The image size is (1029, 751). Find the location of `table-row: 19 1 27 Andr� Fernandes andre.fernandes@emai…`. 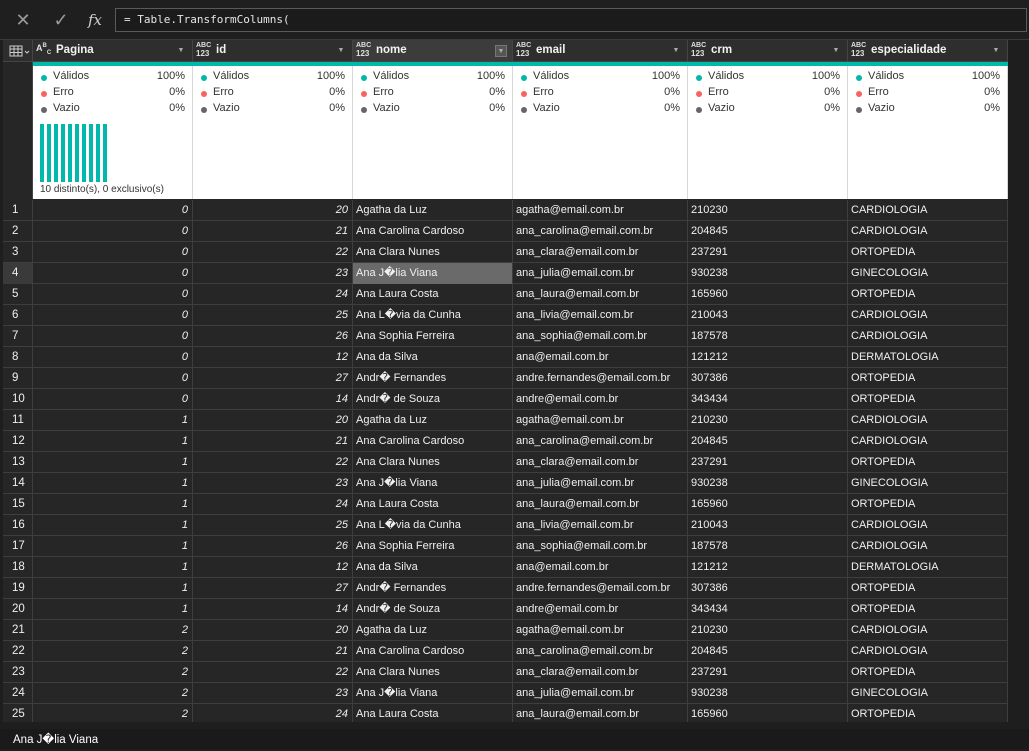

table-row: 19 1 27 Andr� Fernandes andre.fernandes@emai… is located at coordinates (505, 588).